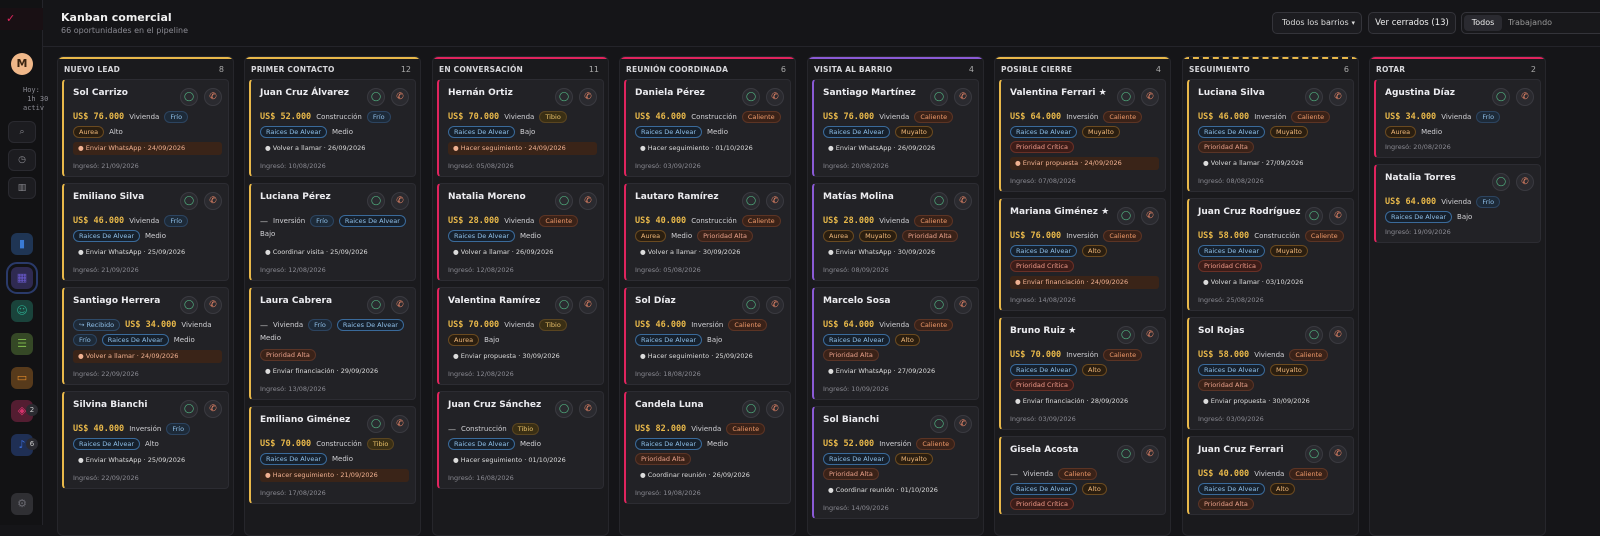 Image resolution: width=1600 pixels, height=536 pixels. Describe the element at coordinates (22, 160) in the screenshot. I see `clock-icon: ◷` at that location.